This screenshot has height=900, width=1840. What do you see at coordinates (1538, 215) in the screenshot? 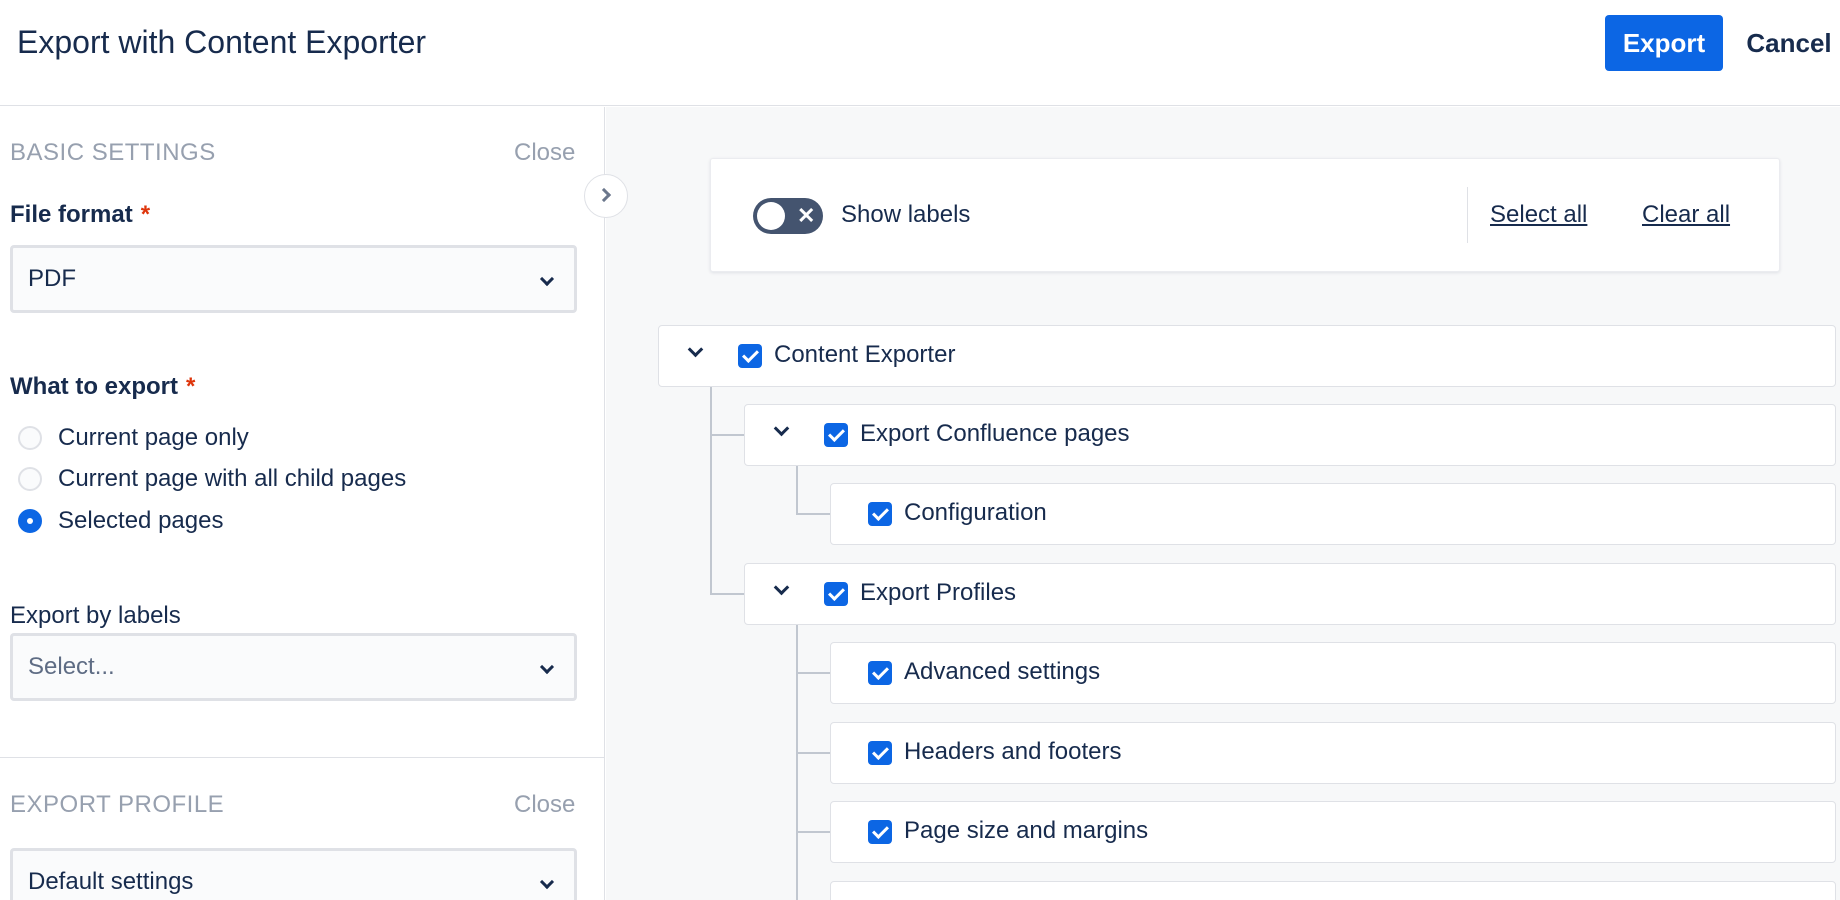
I see `select-all-link: Select all` at bounding box center [1538, 215].